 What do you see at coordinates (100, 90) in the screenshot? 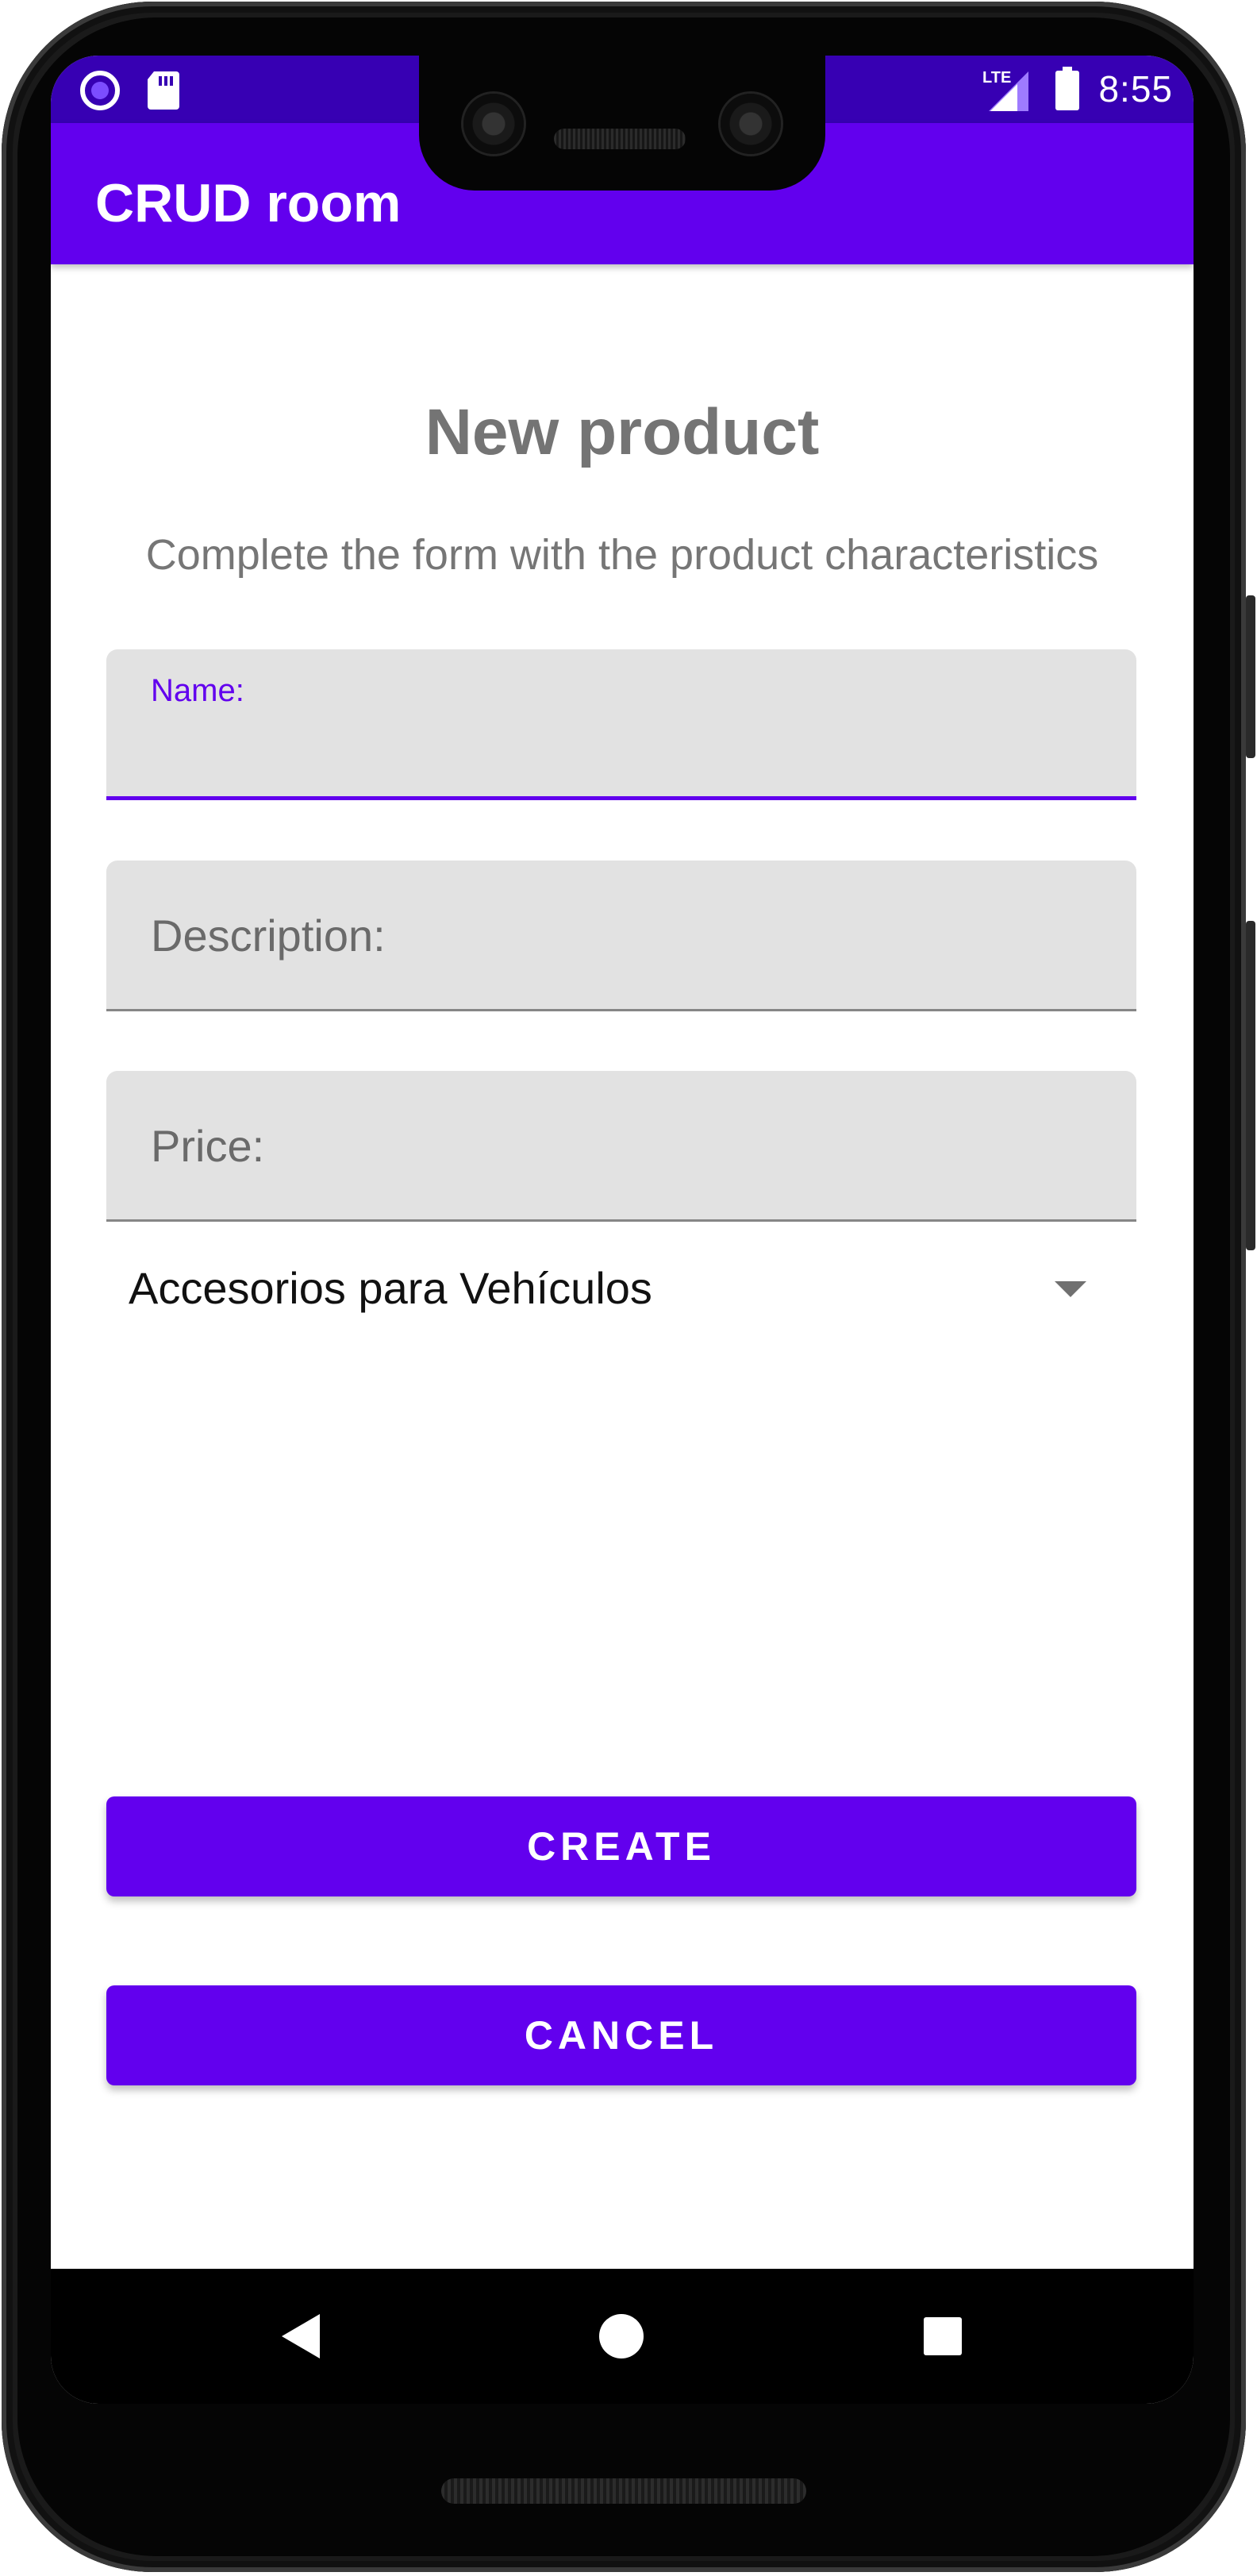
I see `cast-icon` at bounding box center [100, 90].